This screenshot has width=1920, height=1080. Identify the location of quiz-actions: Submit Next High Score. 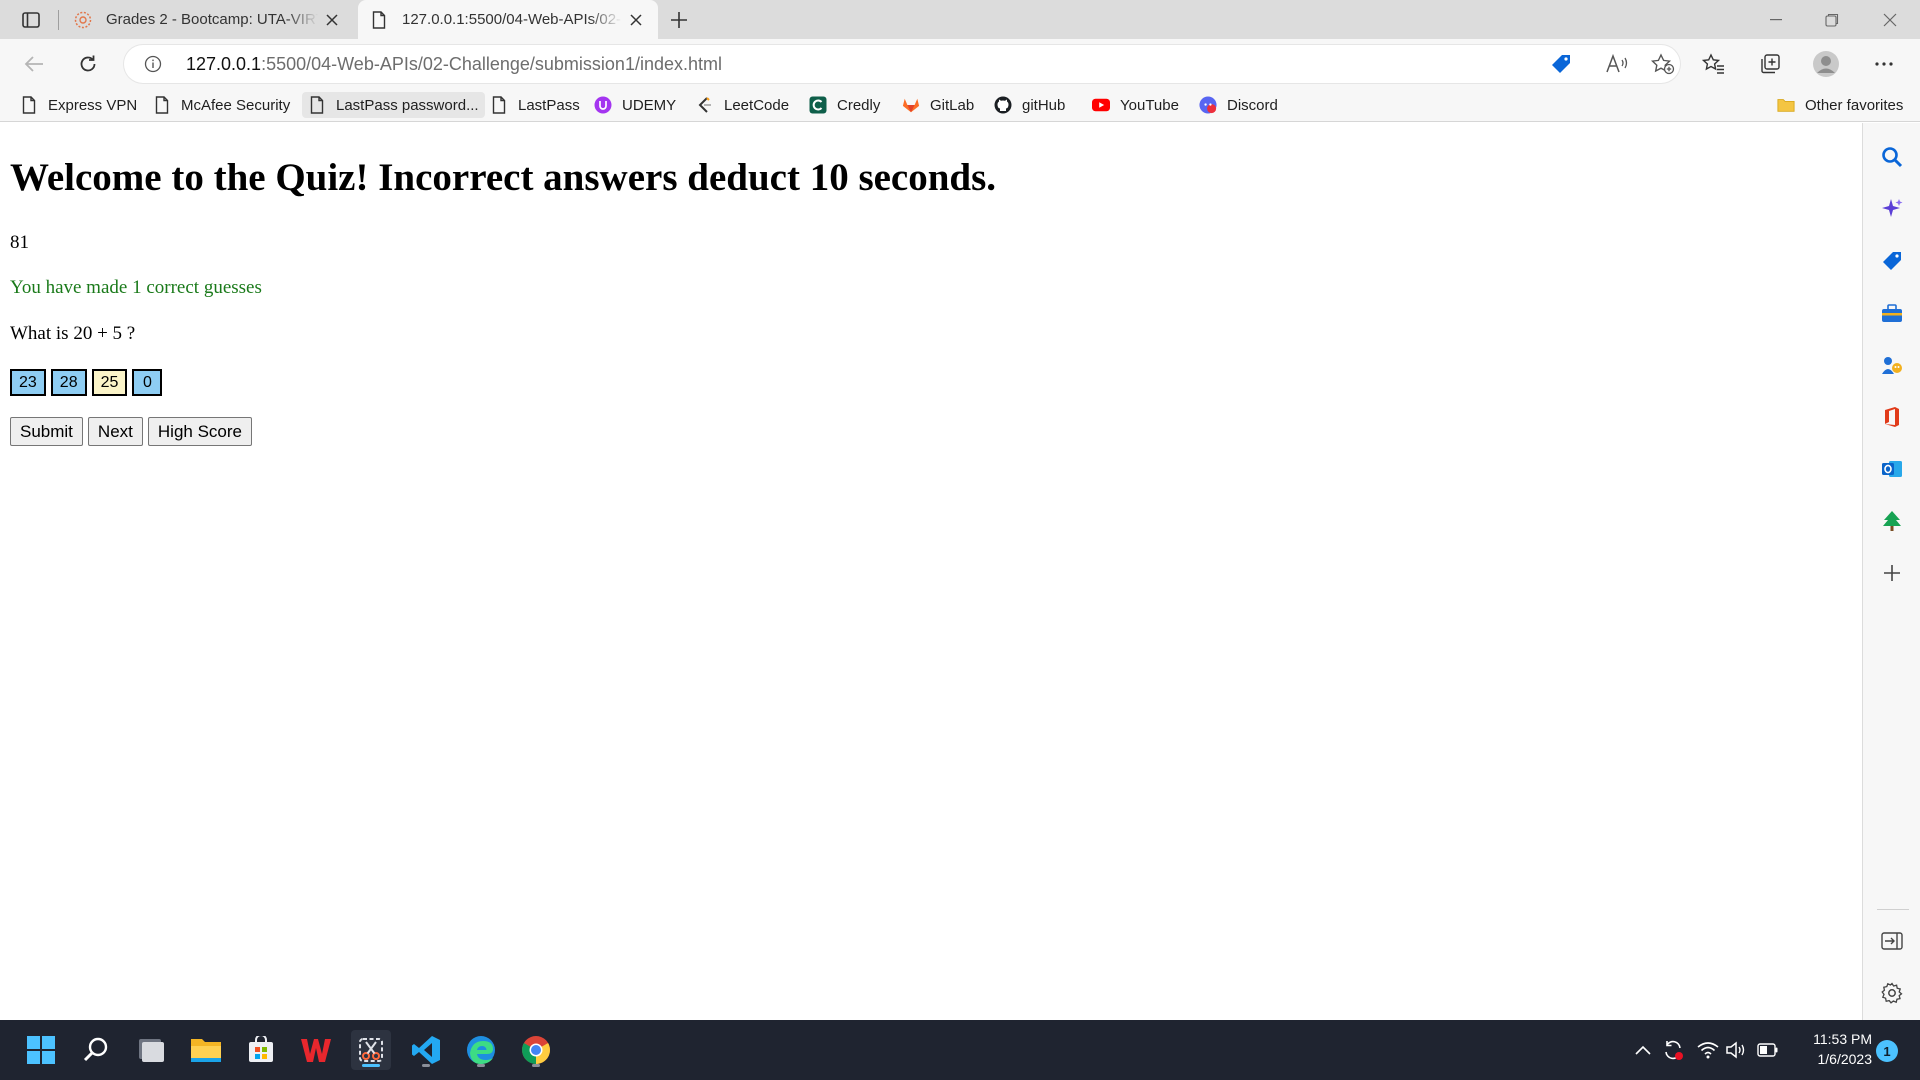
(131, 431).